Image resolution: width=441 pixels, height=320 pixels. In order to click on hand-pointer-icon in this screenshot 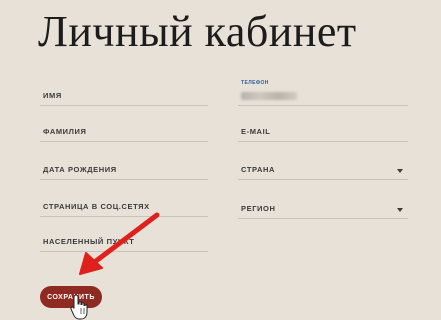, I will do `click(79, 307)`.